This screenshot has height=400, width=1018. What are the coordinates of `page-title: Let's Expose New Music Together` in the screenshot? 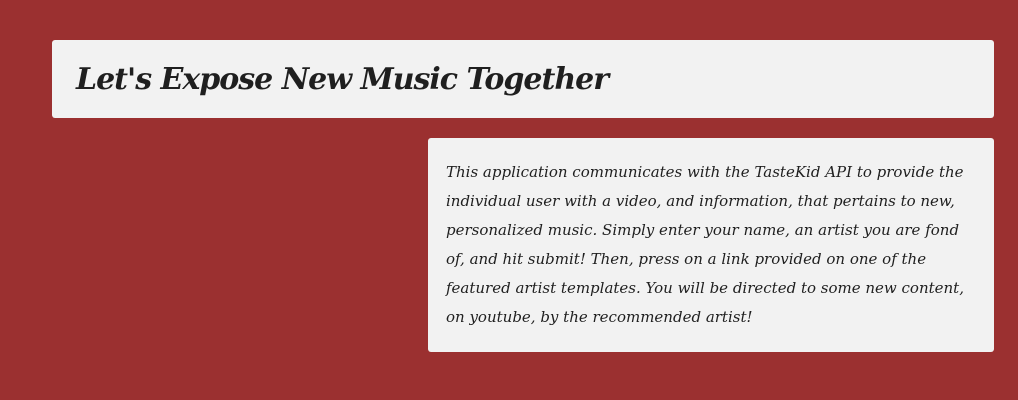 It's located at (342, 79).